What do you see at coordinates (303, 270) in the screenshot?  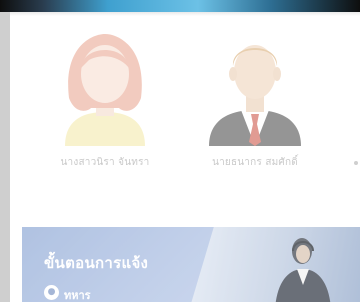 I see `person-with-headset-image` at bounding box center [303, 270].